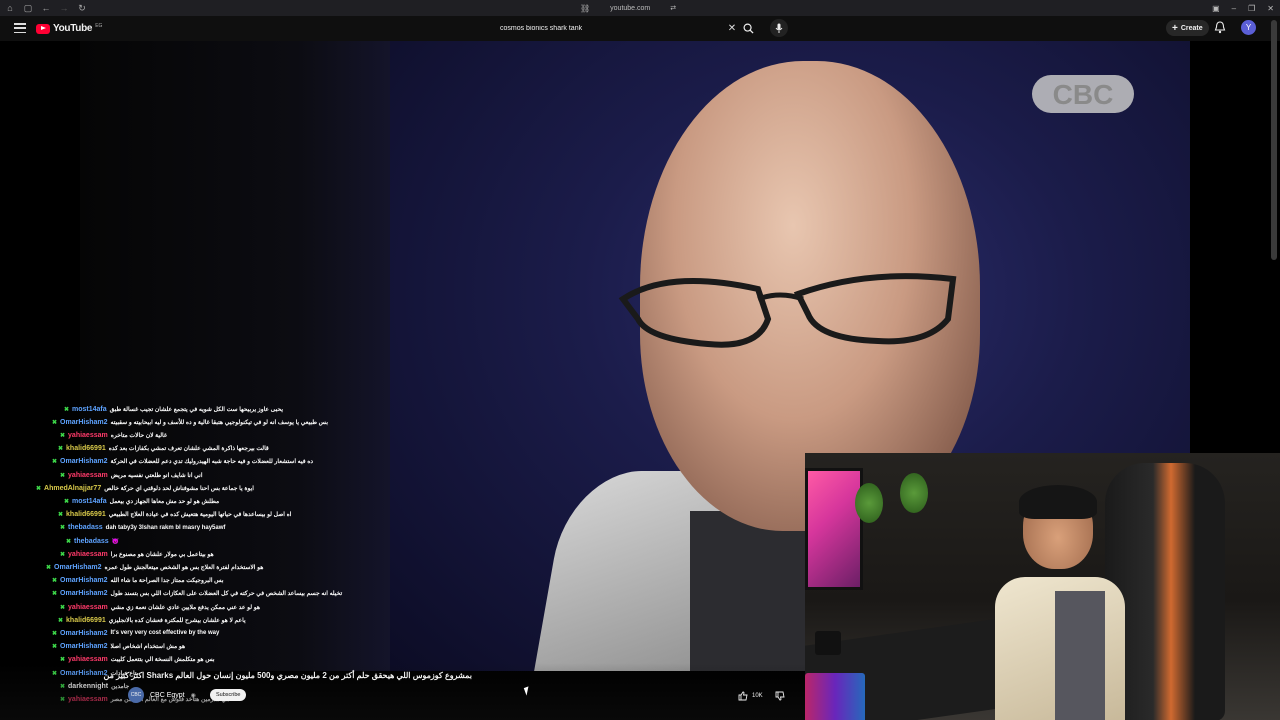 The image size is (1280, 720). I want to click on clear-search-icon: ✕, so click(732, 28).